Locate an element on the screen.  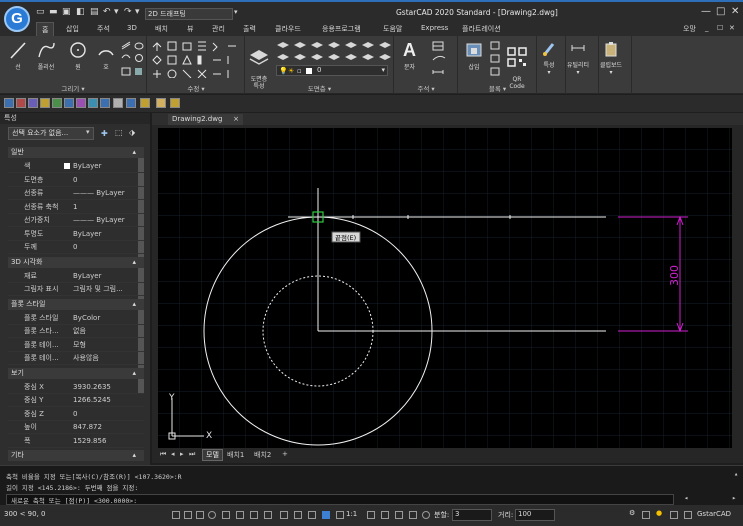
layout-tab-2: 배치2 is located at coordinates (262, 455).